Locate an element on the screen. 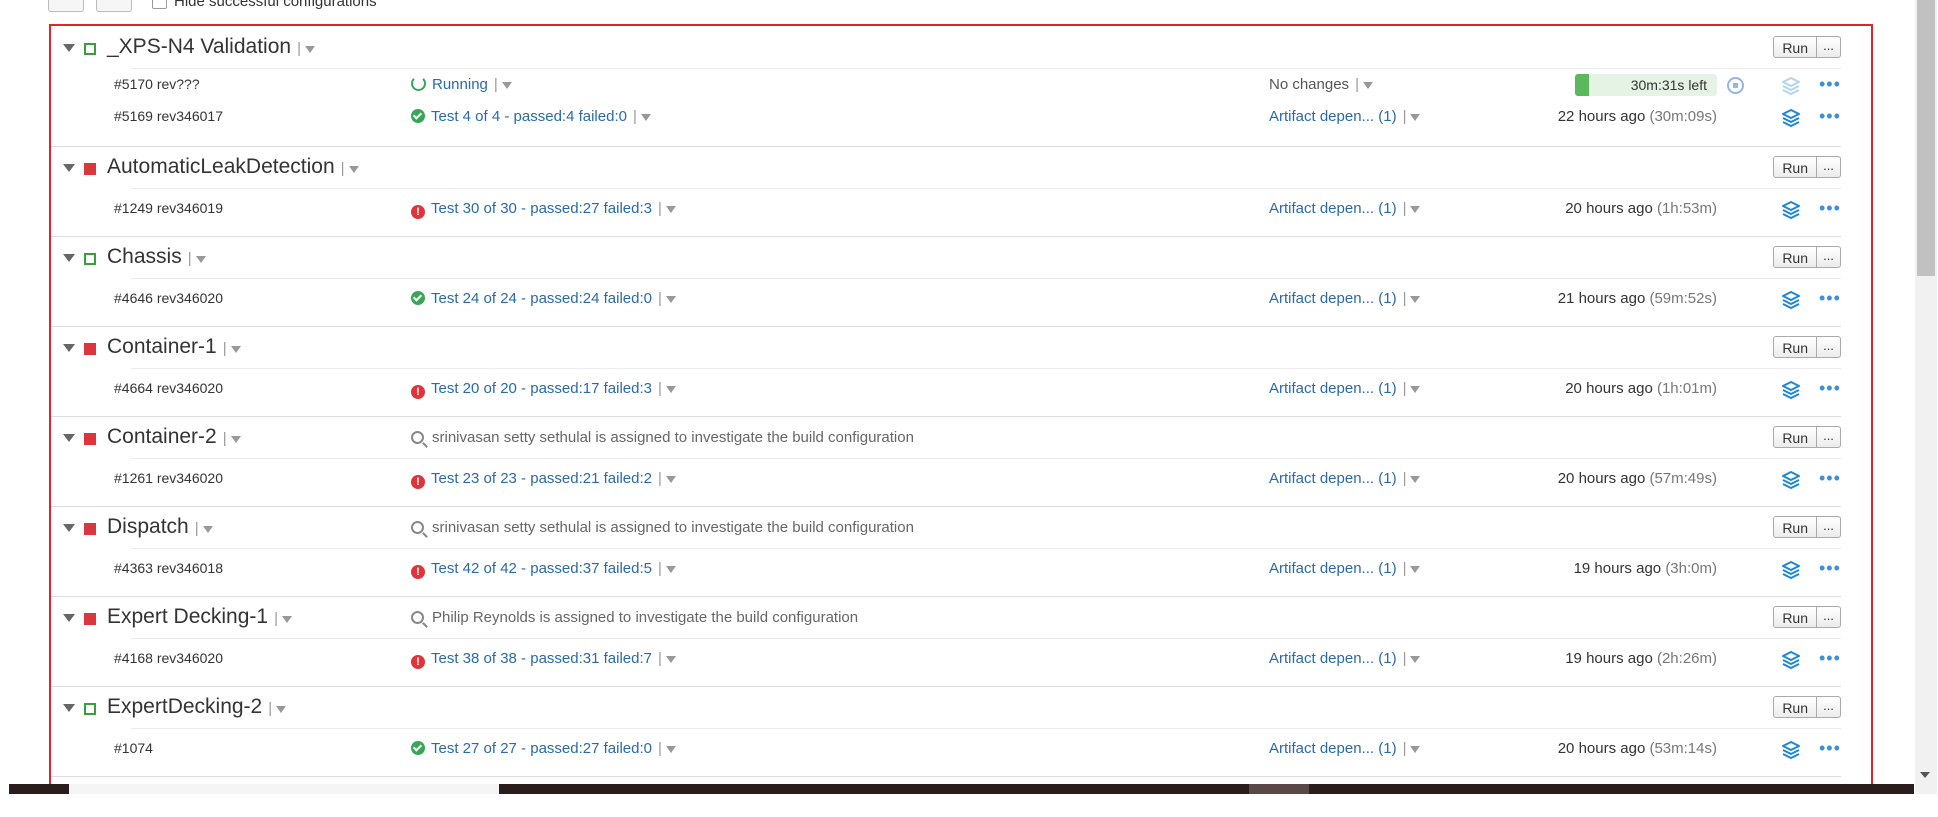 This screenshot has height=817, width=1938. add-icon is located at coordinates (66, 6).